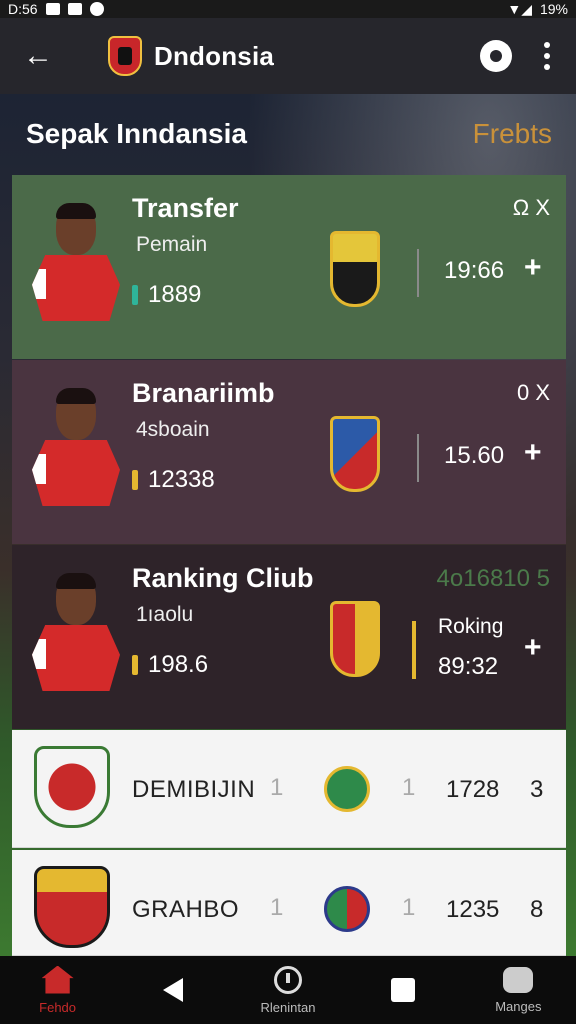 The width and height of the screenshot is (576, 1024). What do you see at coordinates (288, 56) in the screenshot?
I see `app-bar: ← Dndonsia` at bounding box center [288, 56].